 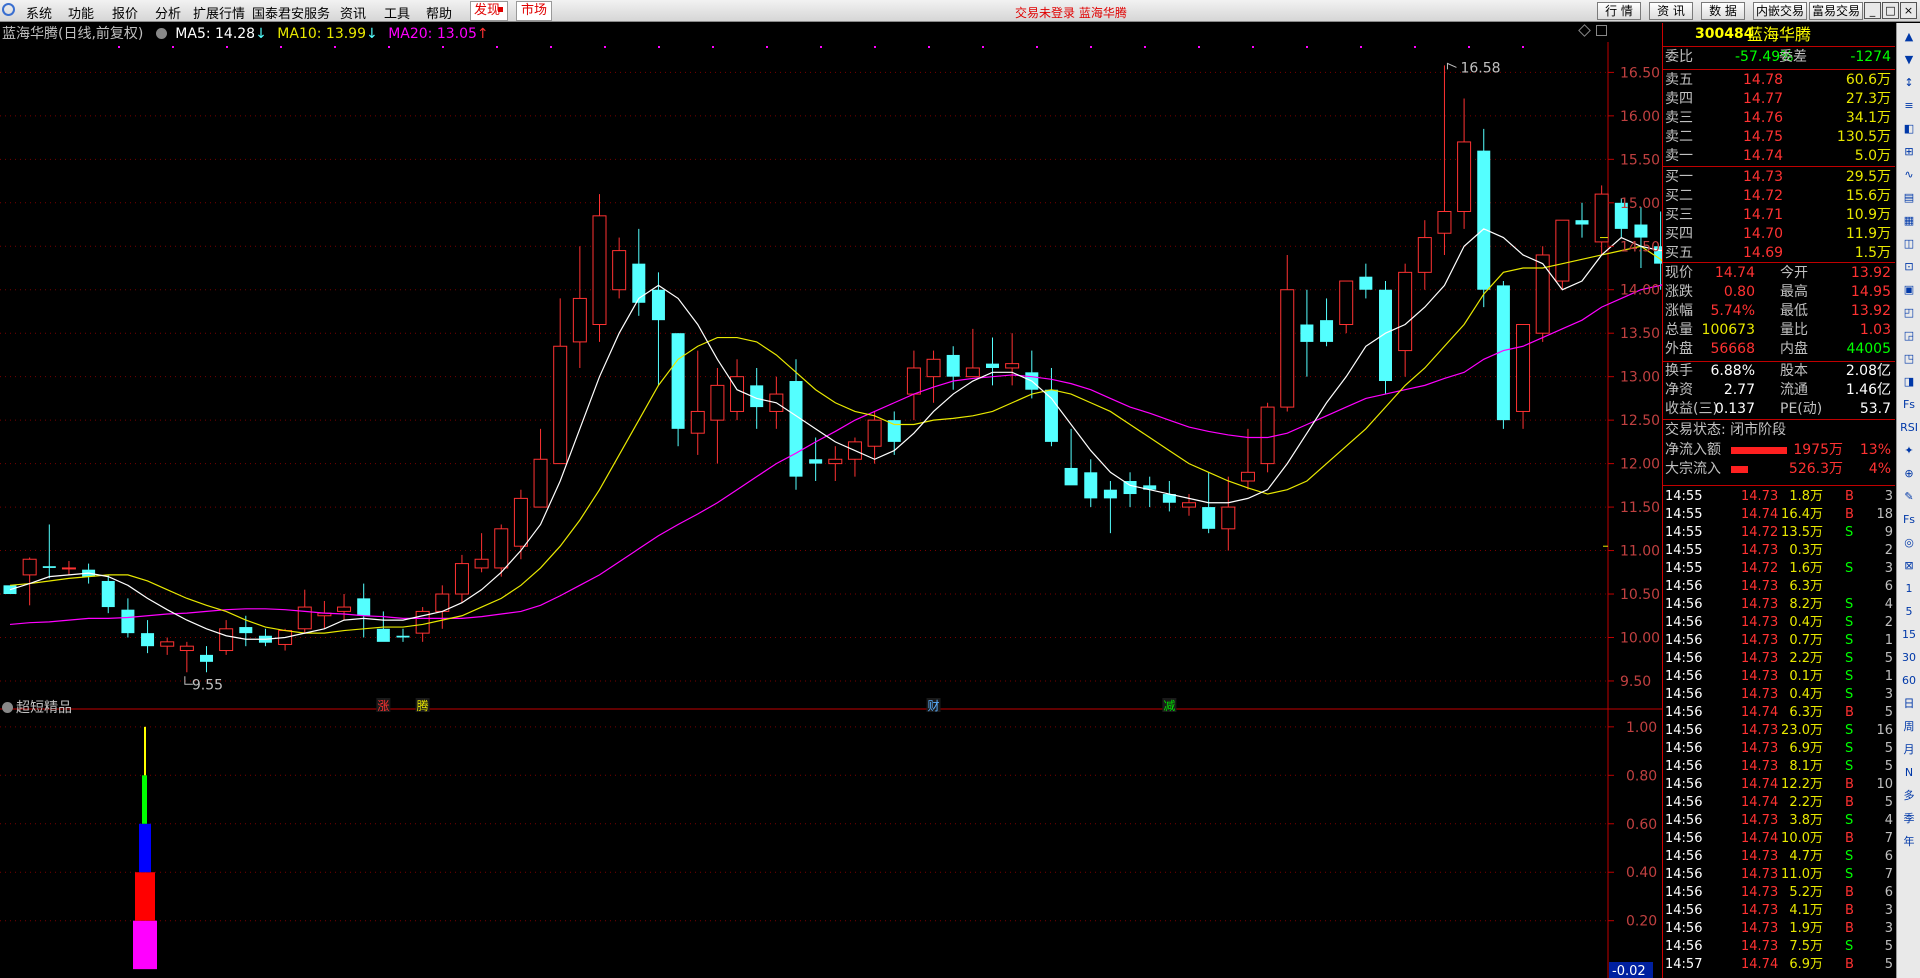 I want to click on tick-row: 14:55 14.72 1.6万 S 3, so click(x=1779, y=569).